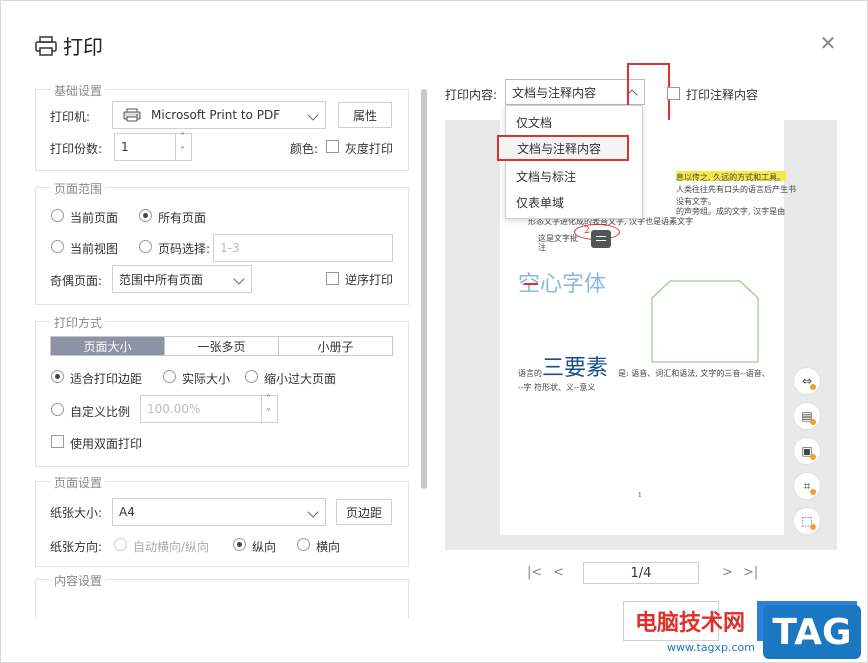 The image size is (868, 663). I want to click on next-page-icon: >, so click(727, 572).